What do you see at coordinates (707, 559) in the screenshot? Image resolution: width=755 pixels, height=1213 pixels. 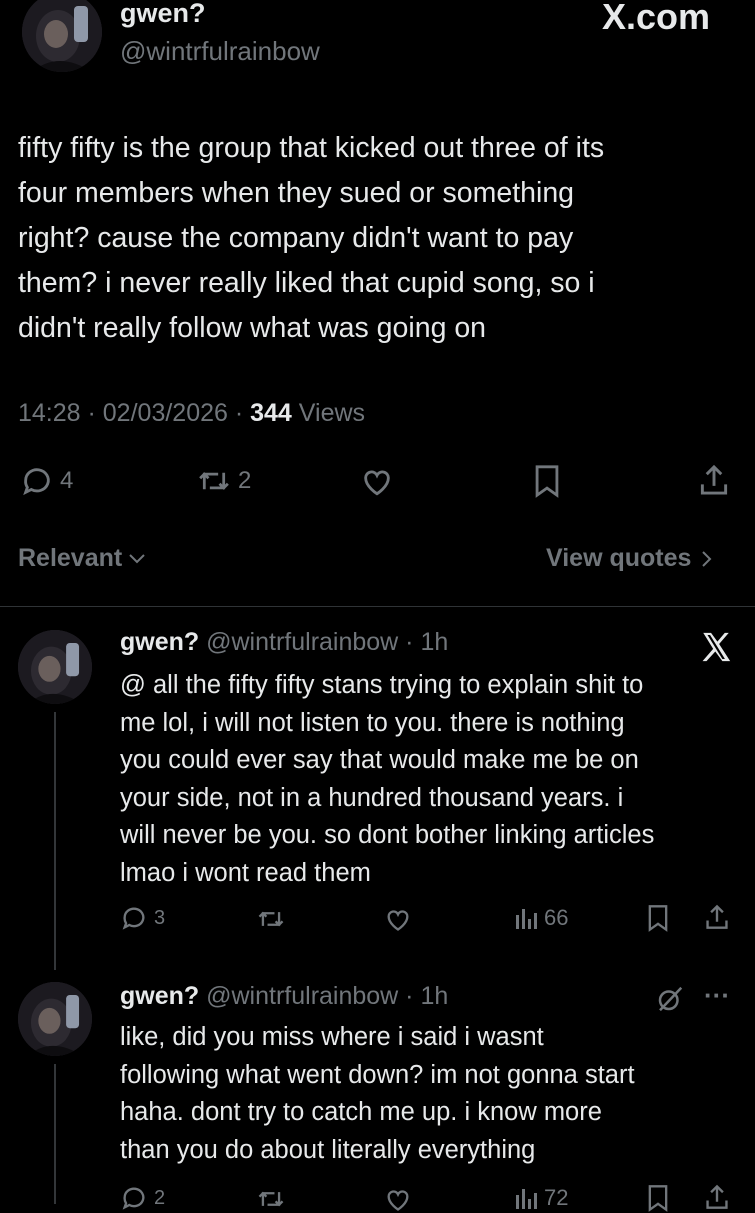 I see `chevron-right-icon` at bounding box center [707, 559].